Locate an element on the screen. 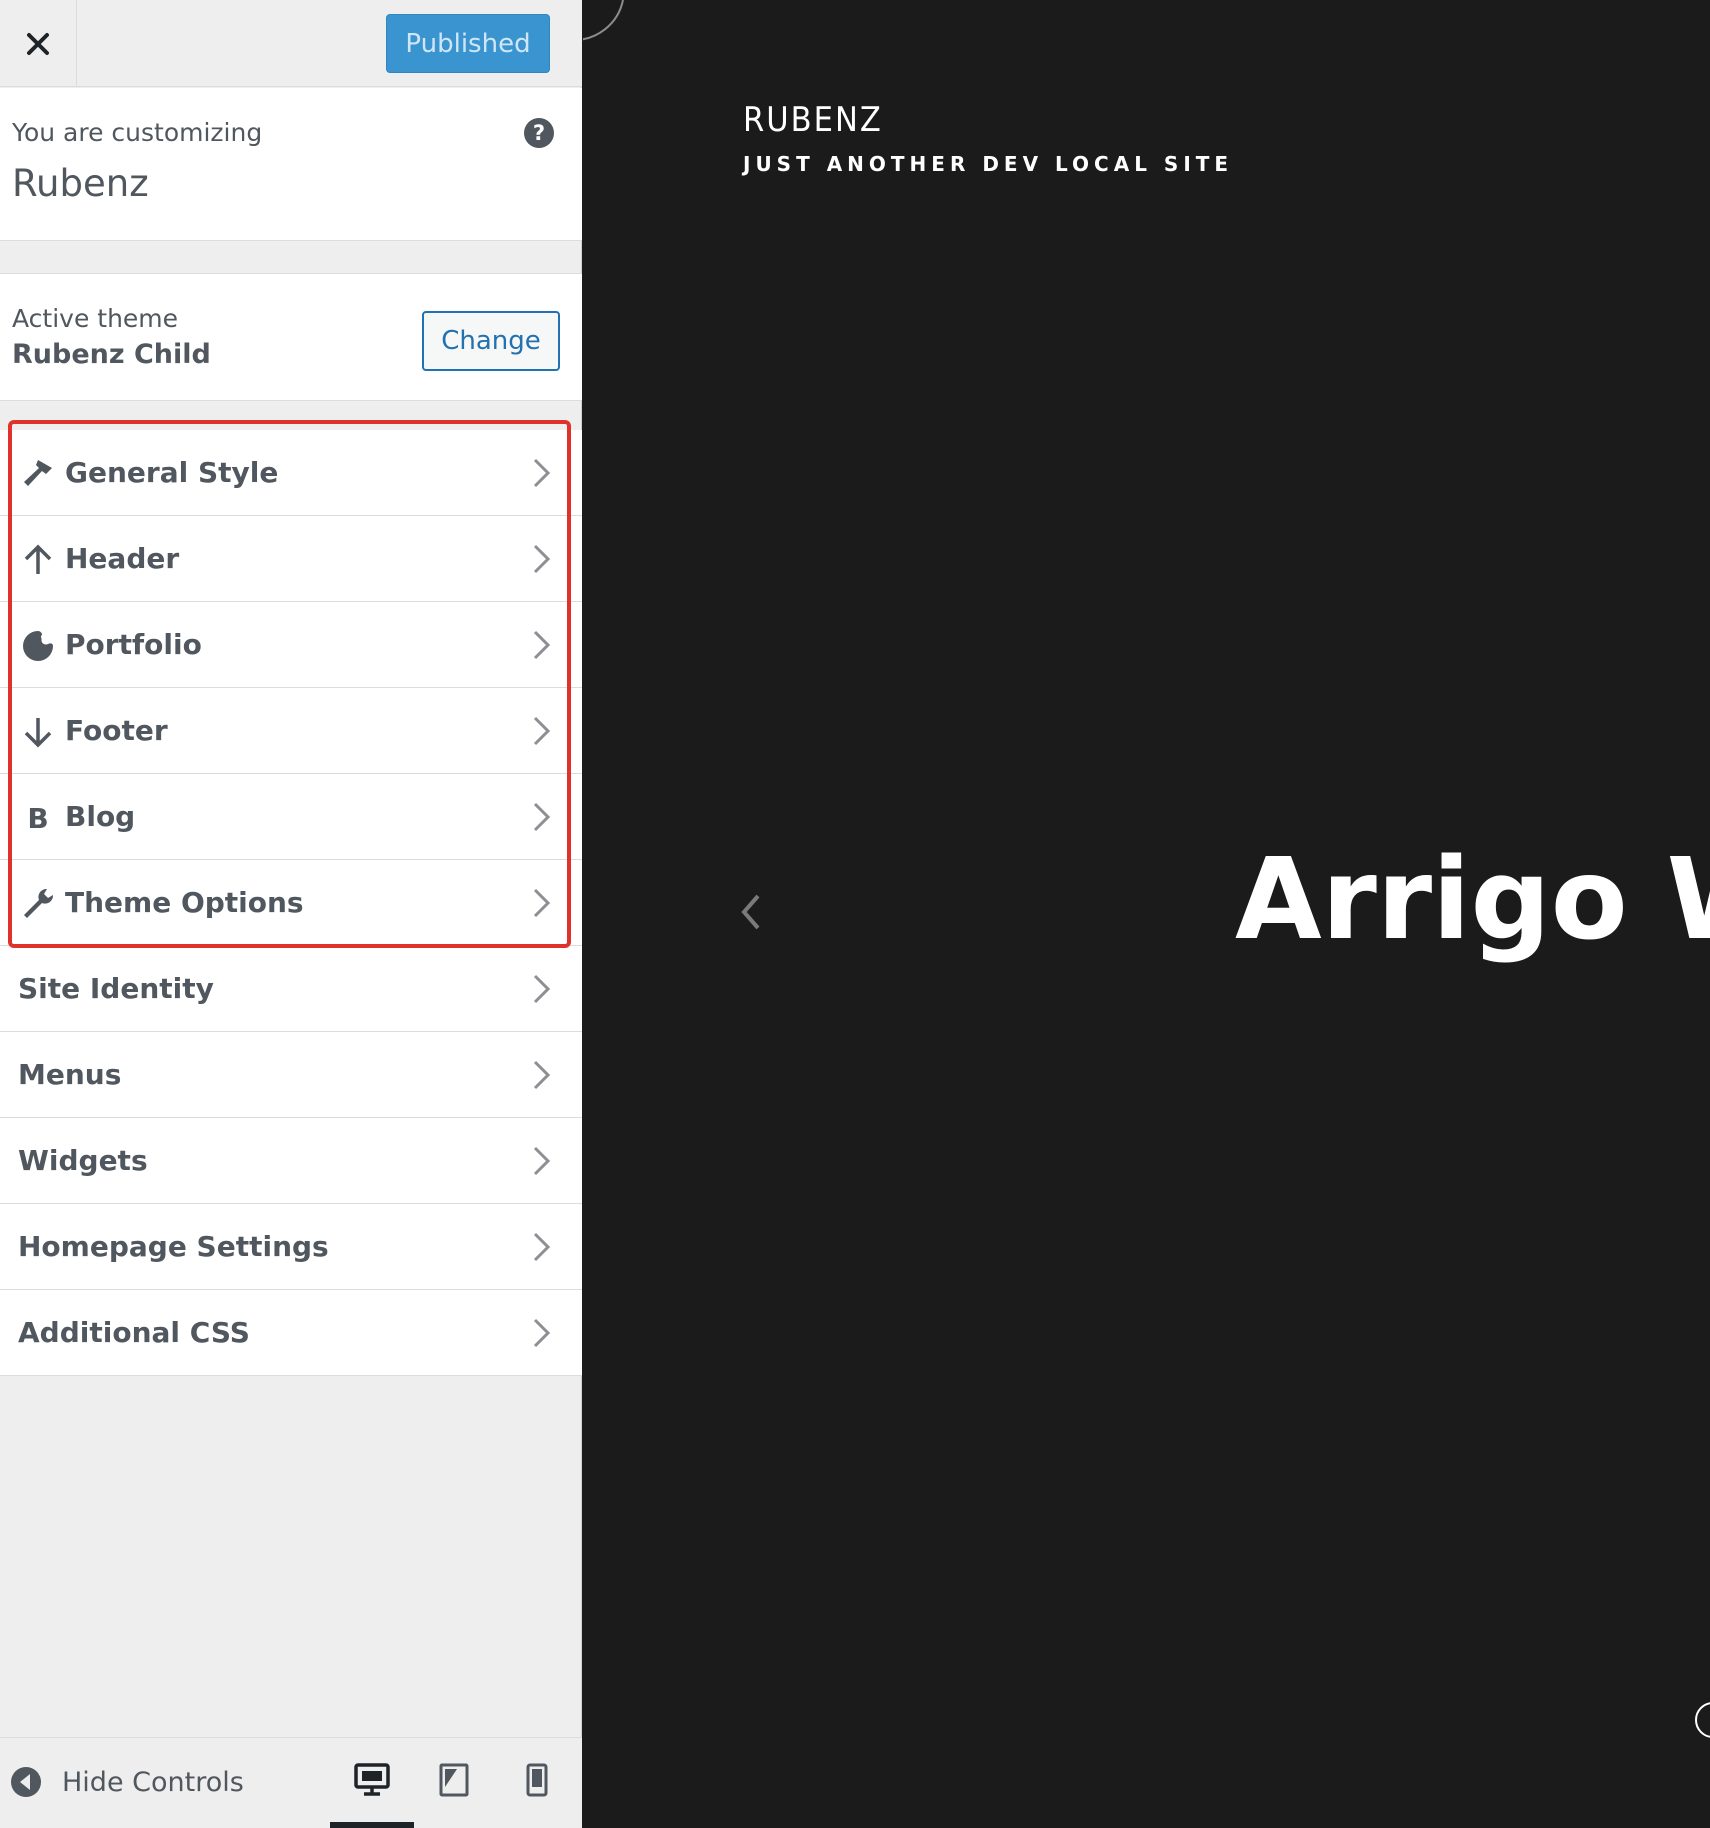  desktop-icon is located at coordinates (372, 1779).